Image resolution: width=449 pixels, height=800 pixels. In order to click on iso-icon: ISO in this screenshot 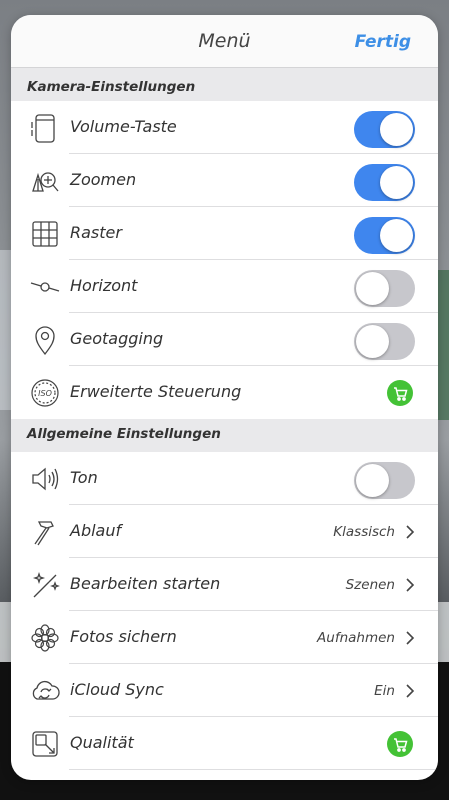, I will do `click(45, 393)`.